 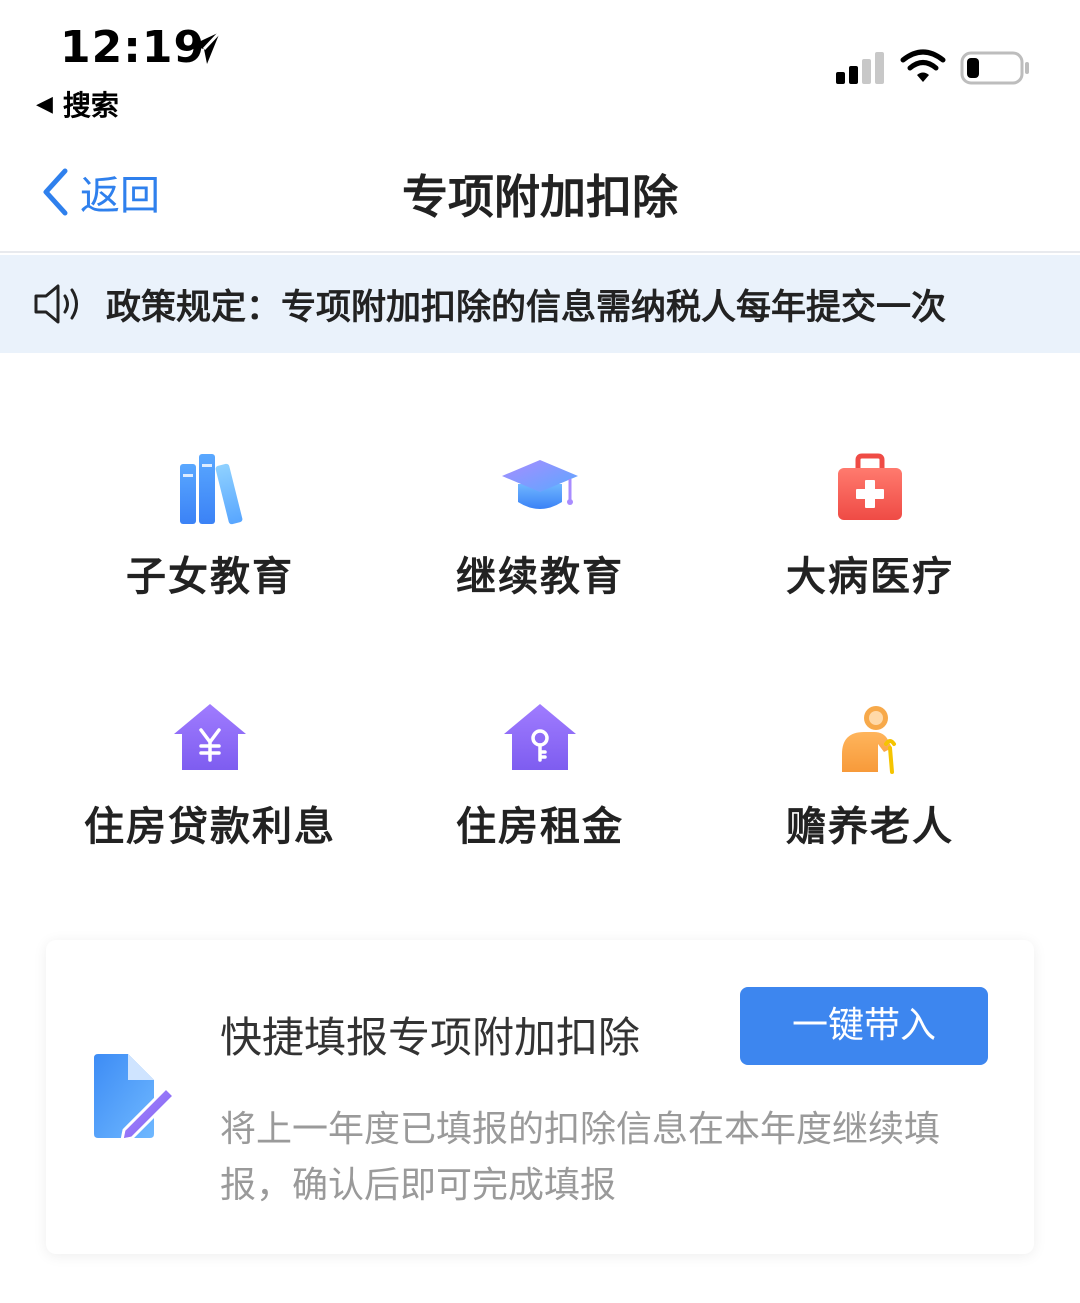 I want to click on category-housing-loan-interest: 住房贷款利息, so click(x=210, y=770).